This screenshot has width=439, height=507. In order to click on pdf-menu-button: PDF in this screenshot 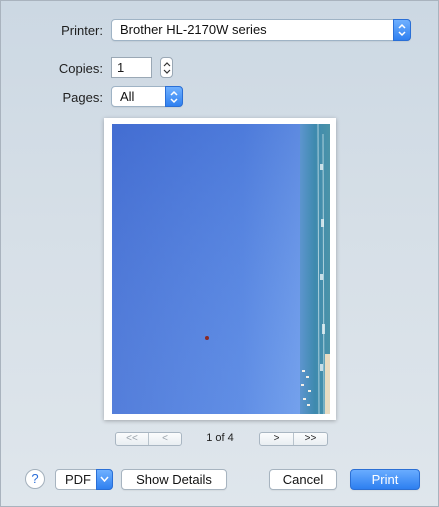, I will do `click(84, 479)`.